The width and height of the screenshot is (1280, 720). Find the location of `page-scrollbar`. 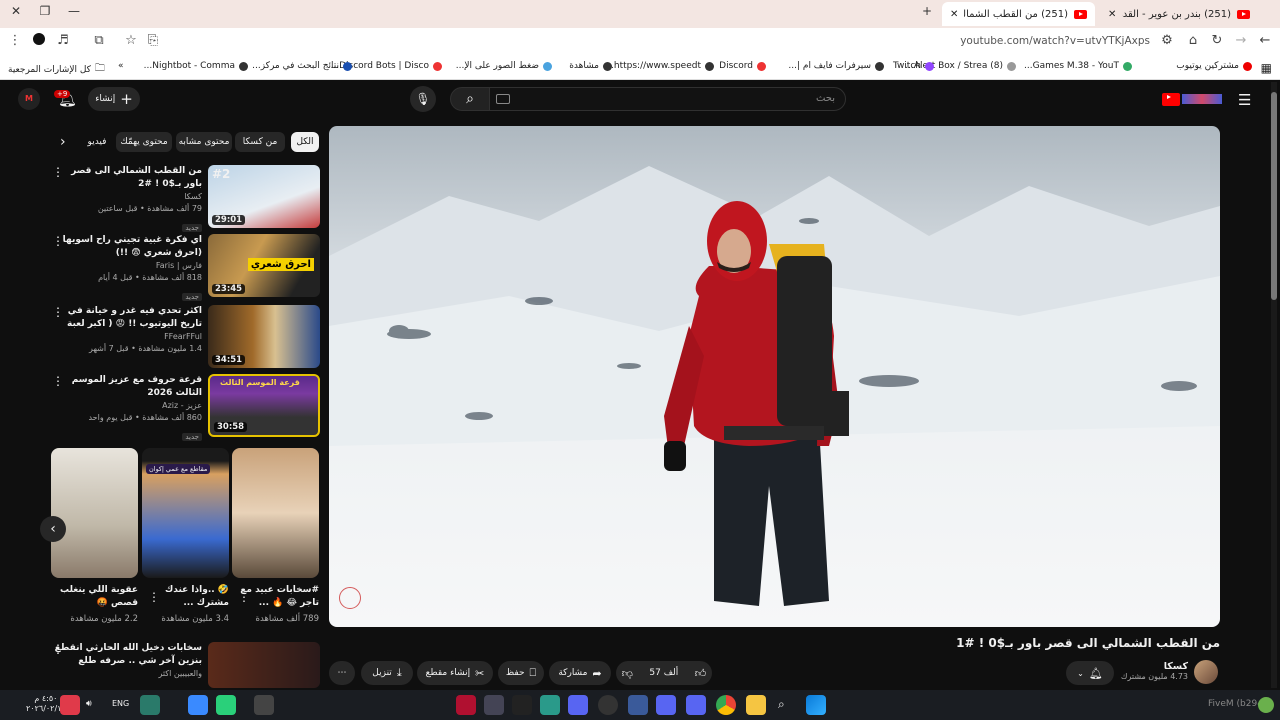

page-scrollbar is located at coordinates (1274, 385).